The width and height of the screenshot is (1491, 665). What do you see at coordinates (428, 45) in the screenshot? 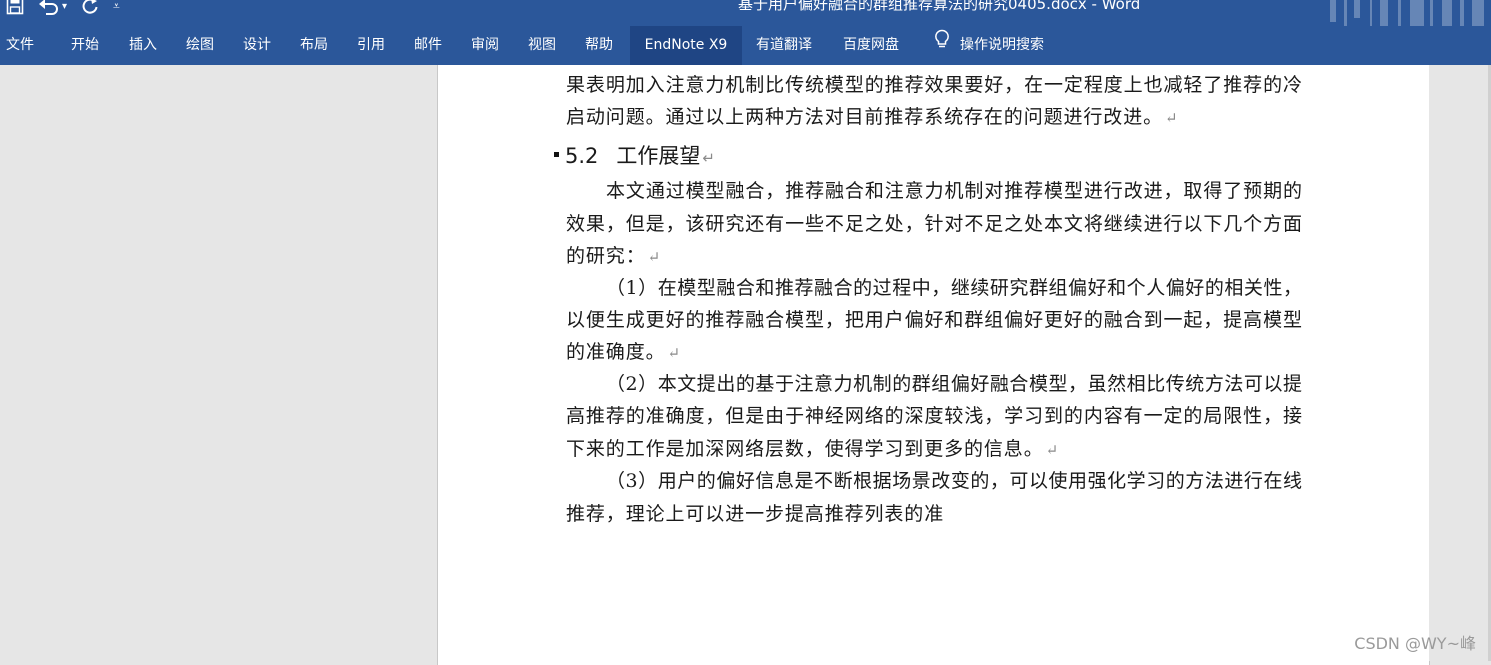
I see `tab-mailings: 邮件` at bounding box center [428, 45].